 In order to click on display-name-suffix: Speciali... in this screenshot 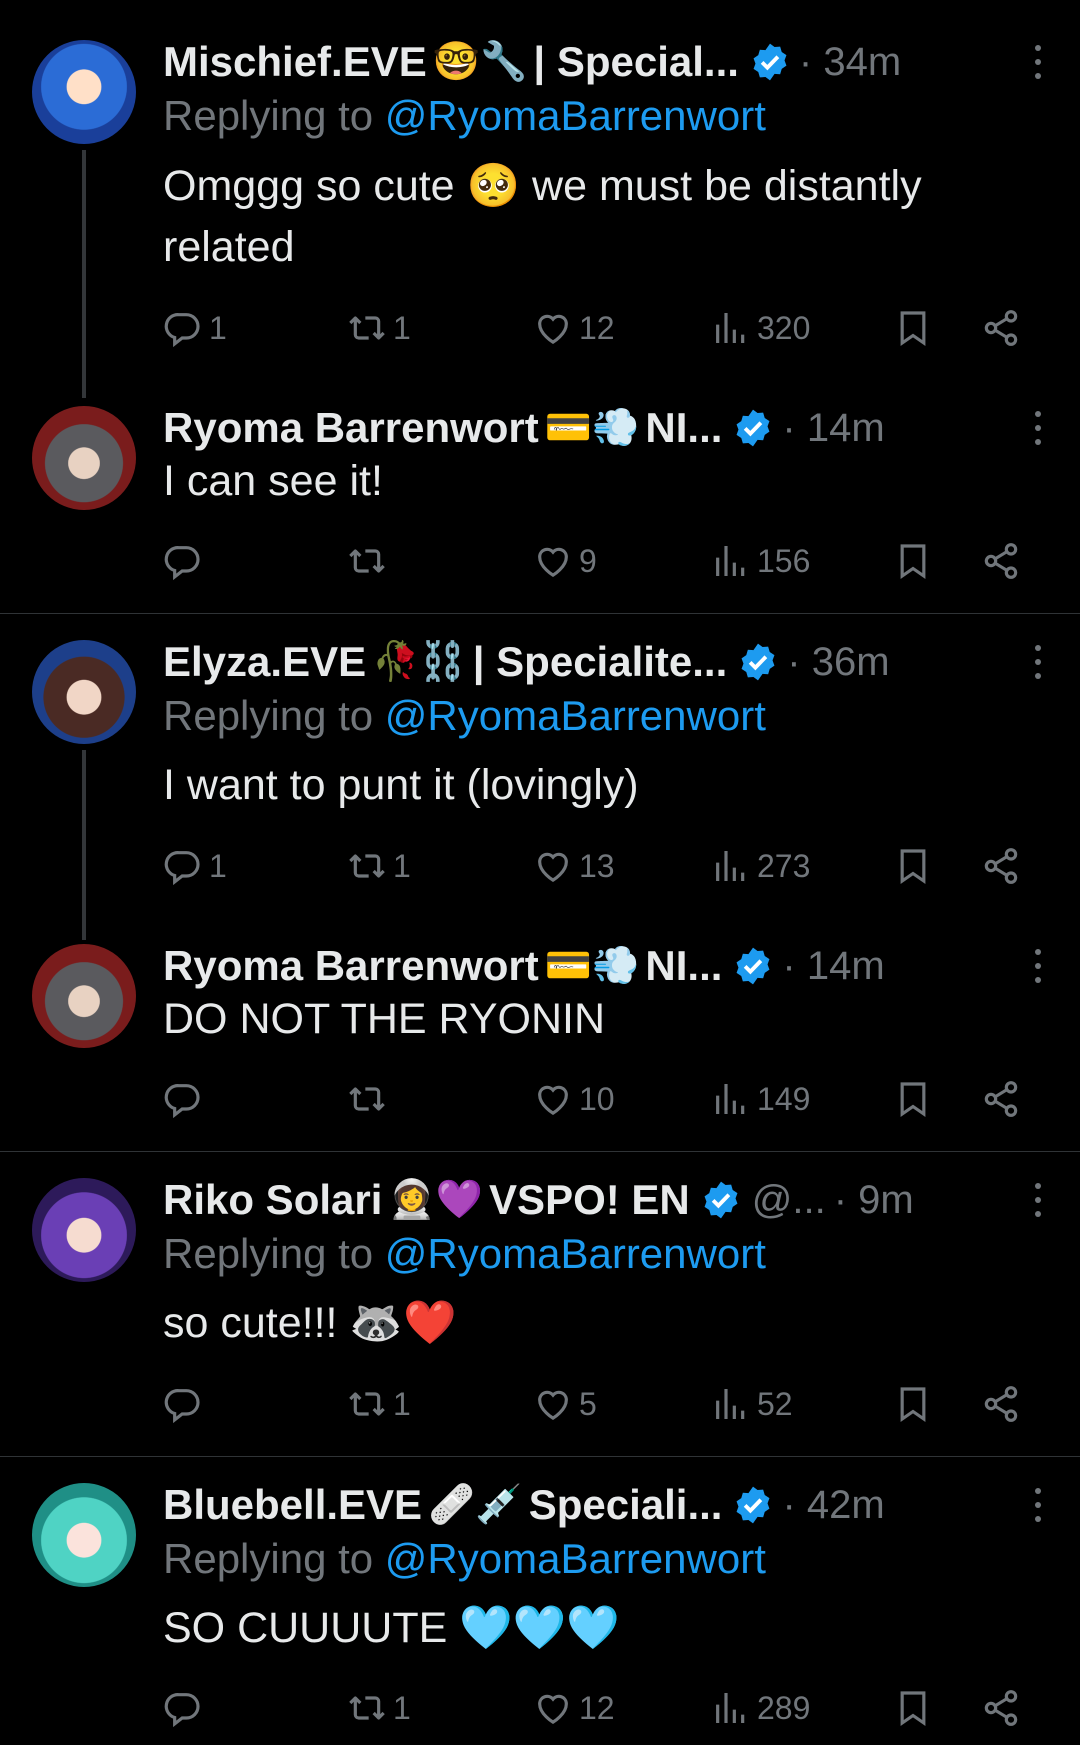, I will do `click(626, 1505)`.